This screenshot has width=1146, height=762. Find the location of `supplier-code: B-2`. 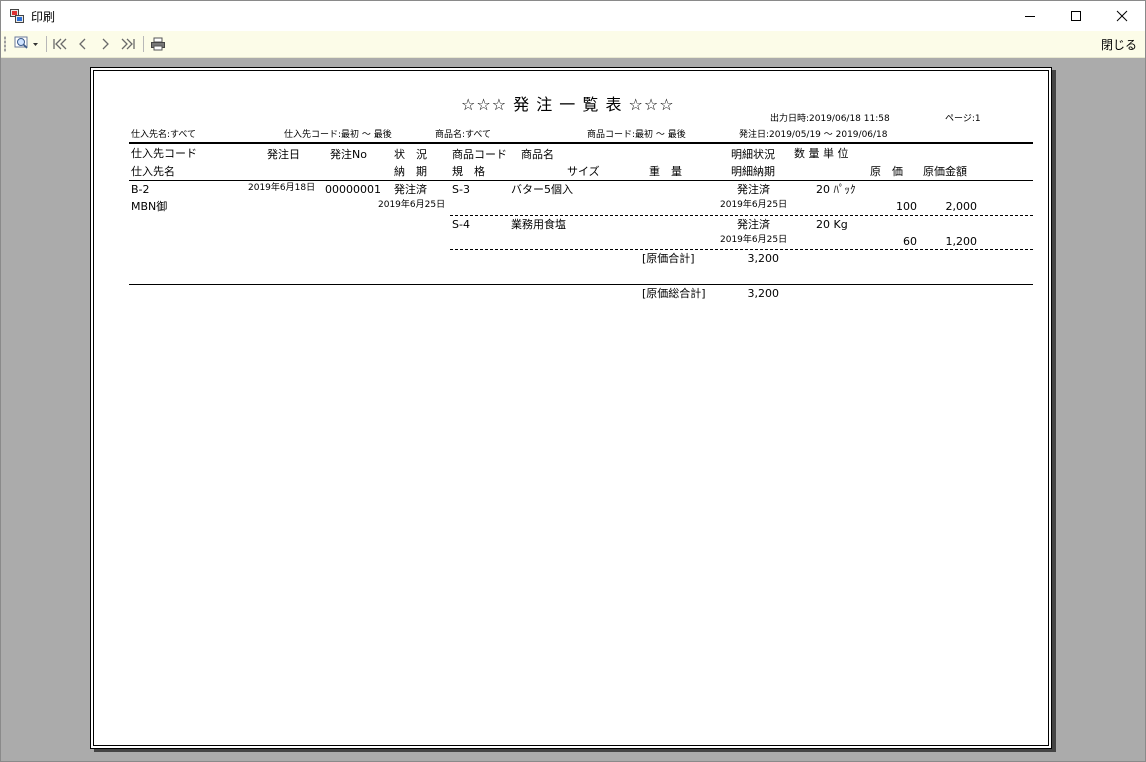

supplier-code: B-2 is located at coordinates (140, 189).